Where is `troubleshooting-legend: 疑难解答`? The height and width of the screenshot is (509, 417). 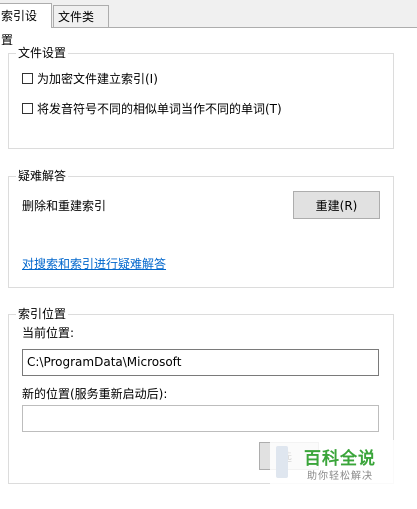 troubleshooting-legend: 疑难解答 is located at coordinates (42, 176).